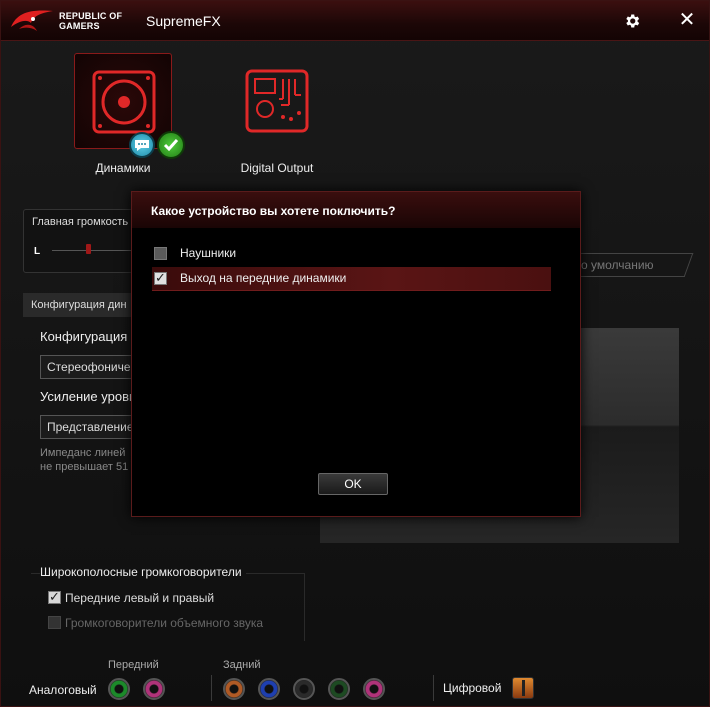 This screenshot has height=707, width=710. I want to click on jack-rear-black, so click(304, 689).